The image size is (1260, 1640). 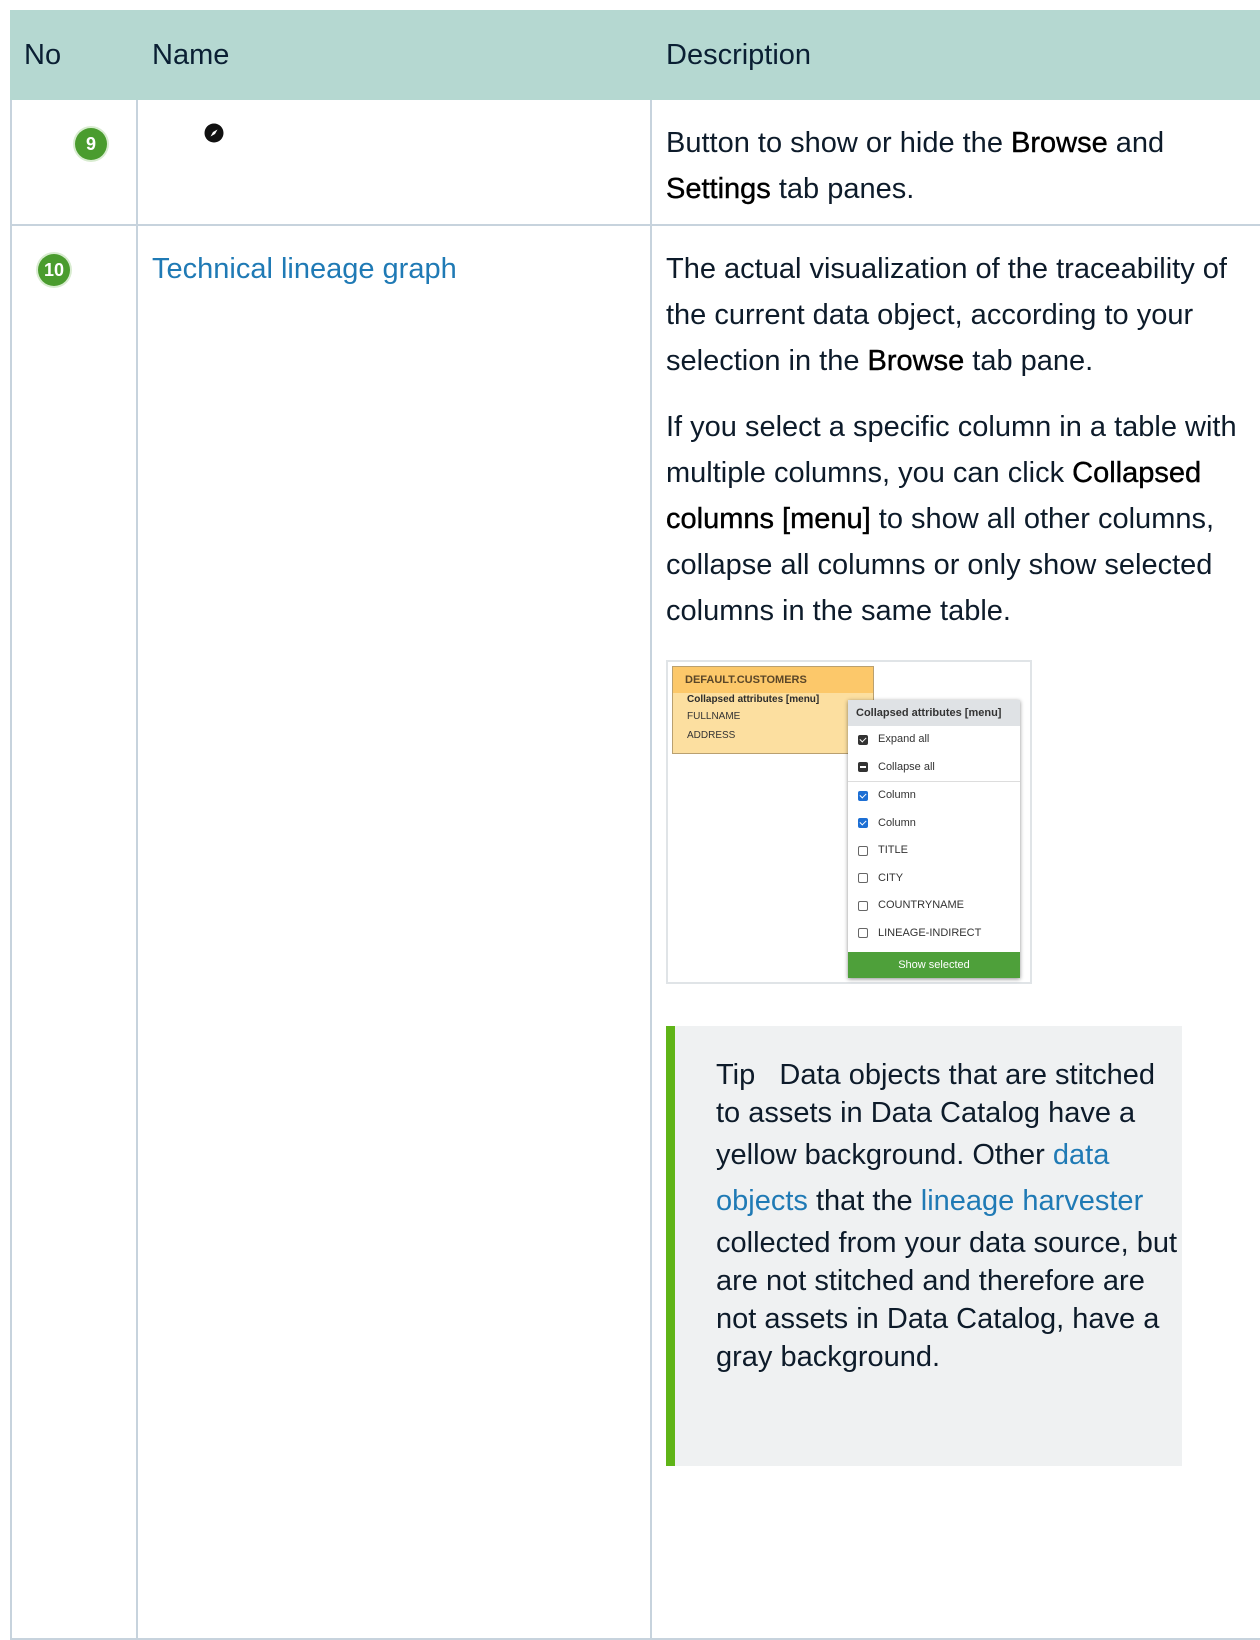 What do you see at coordinates (74, 55) in the screenshot?
I see `header-no: No` at bounding box center [74, 55].